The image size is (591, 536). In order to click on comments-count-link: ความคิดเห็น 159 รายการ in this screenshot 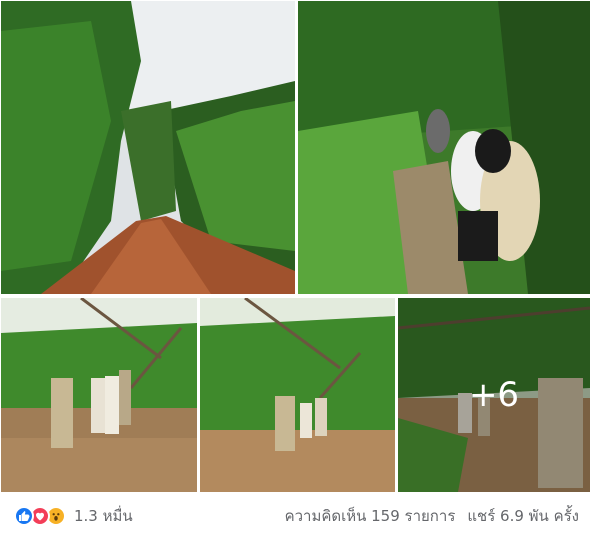, I will do `click(370, 516)`.